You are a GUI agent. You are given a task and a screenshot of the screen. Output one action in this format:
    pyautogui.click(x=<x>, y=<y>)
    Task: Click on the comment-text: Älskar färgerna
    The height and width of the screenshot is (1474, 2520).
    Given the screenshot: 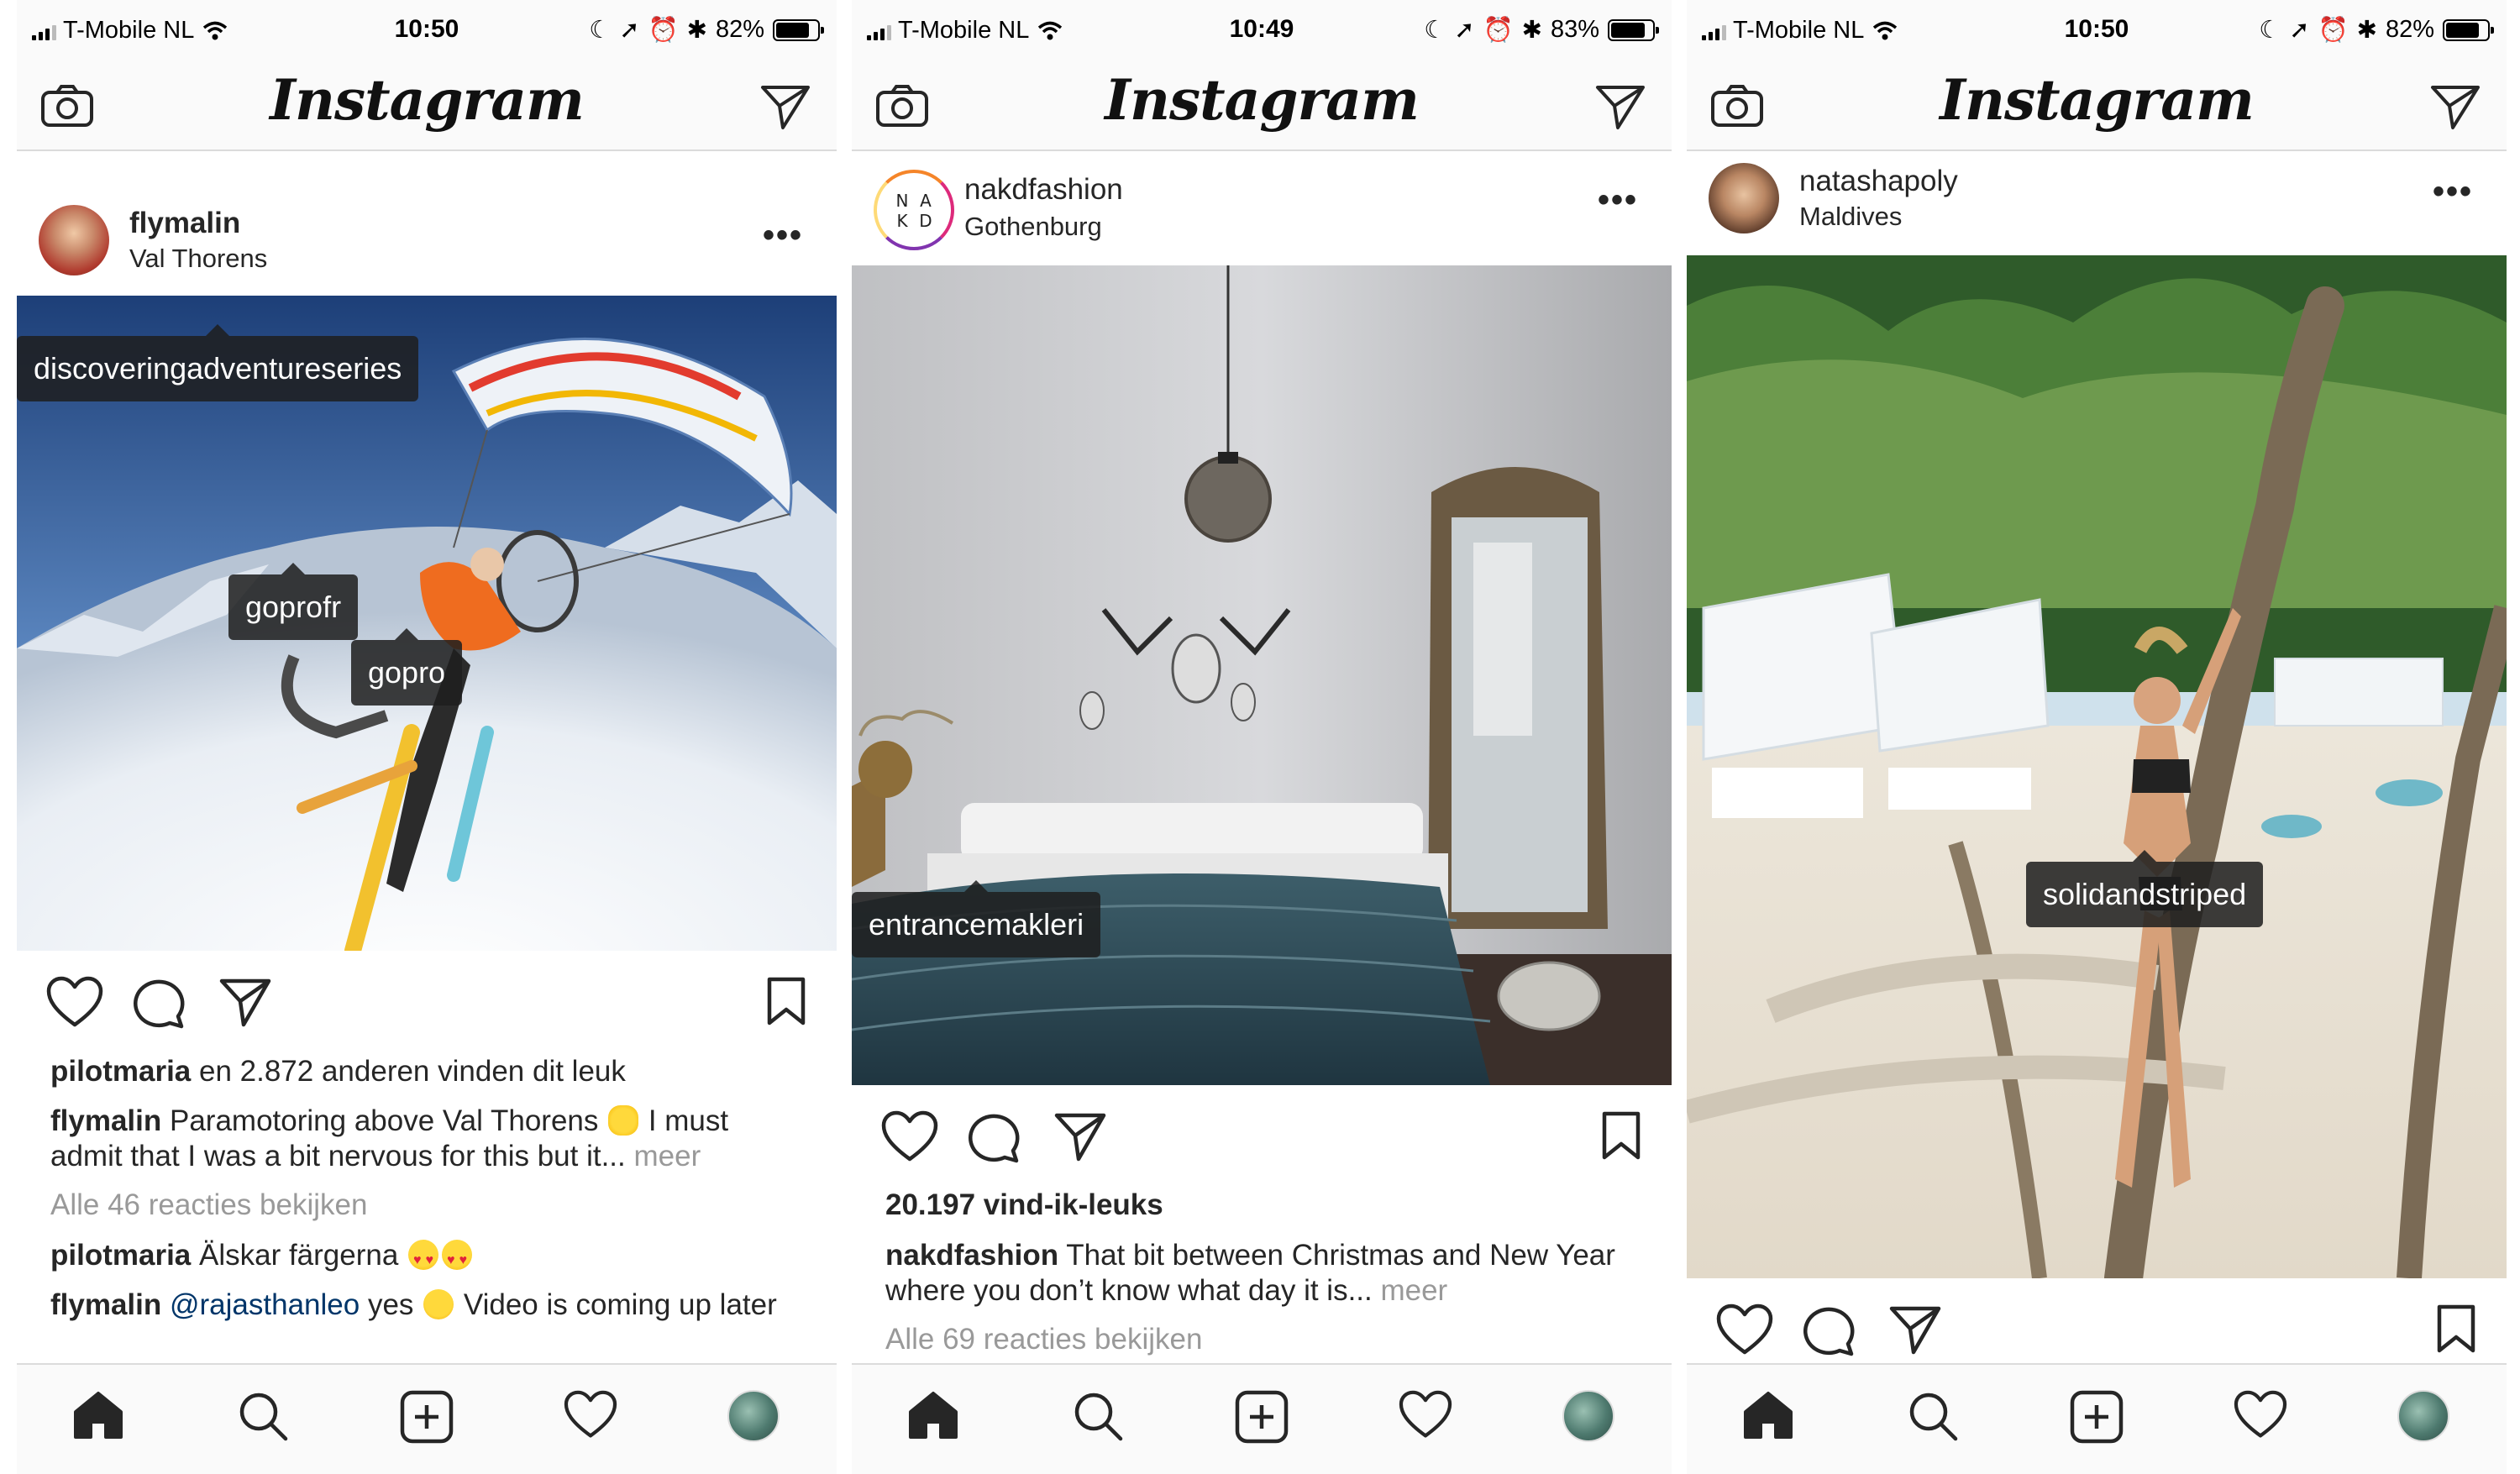 What is the action you would take?
    pyautogui.click(x=299, y=1256)
    